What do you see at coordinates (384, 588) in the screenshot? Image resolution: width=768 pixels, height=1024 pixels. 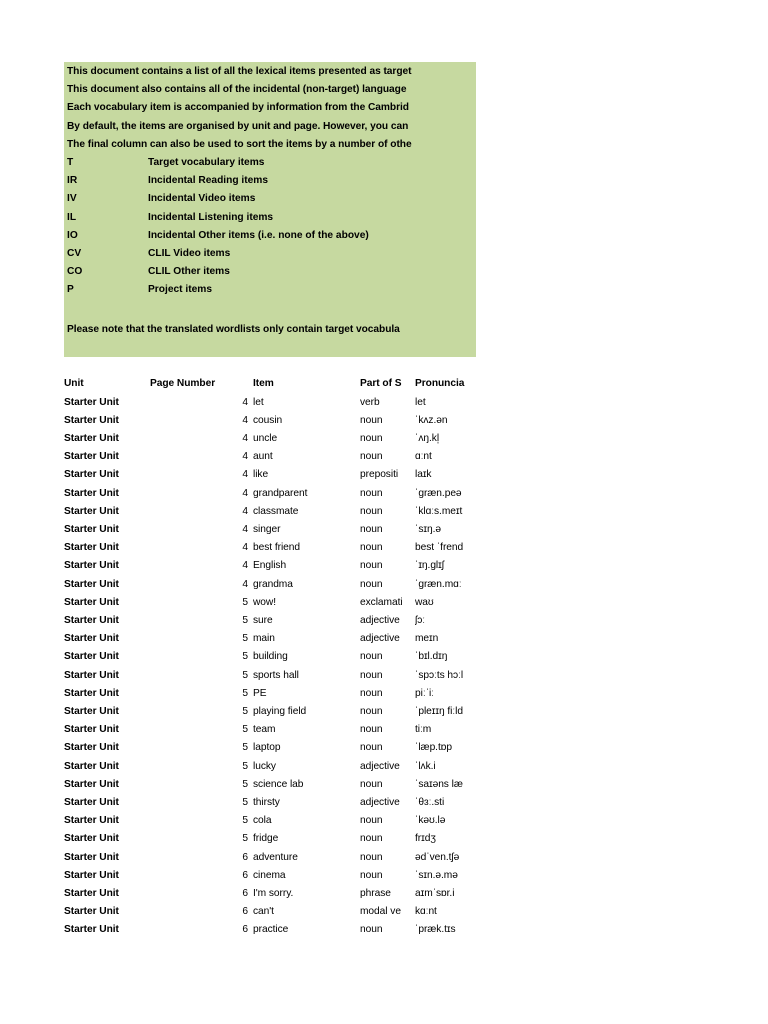 I see `table-row: Starter Unit 4 grandma noun ˈɡræn.mɑː` at bounding box center [384, 588].